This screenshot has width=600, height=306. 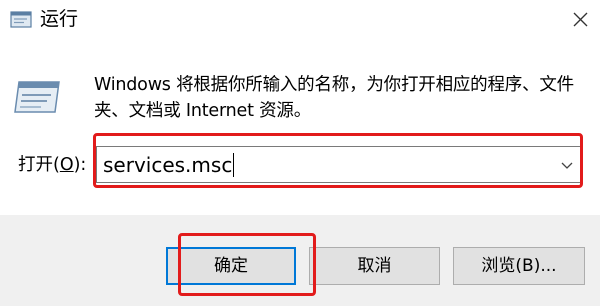 What do you see at coordinates (167, 165) in the screenshot?
I see `open-input: services.msc` at bounding box center [167, 165].